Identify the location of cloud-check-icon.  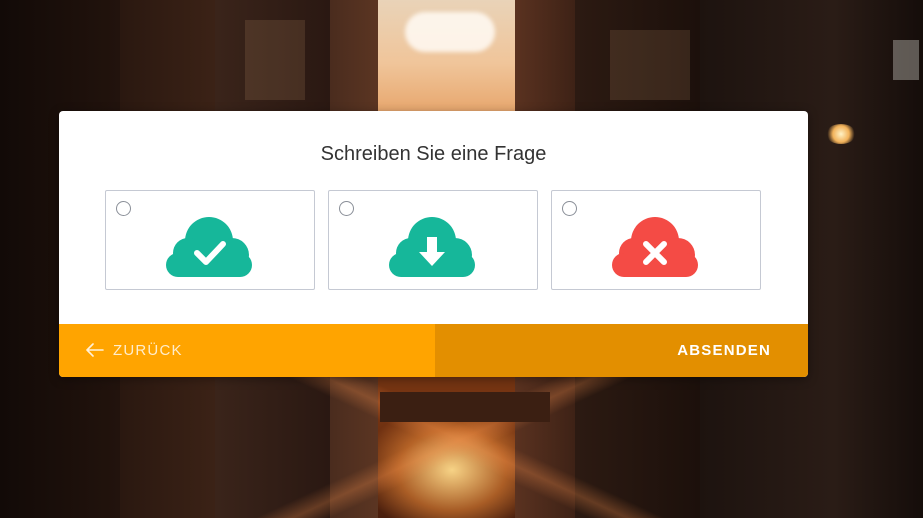
(209, 247).